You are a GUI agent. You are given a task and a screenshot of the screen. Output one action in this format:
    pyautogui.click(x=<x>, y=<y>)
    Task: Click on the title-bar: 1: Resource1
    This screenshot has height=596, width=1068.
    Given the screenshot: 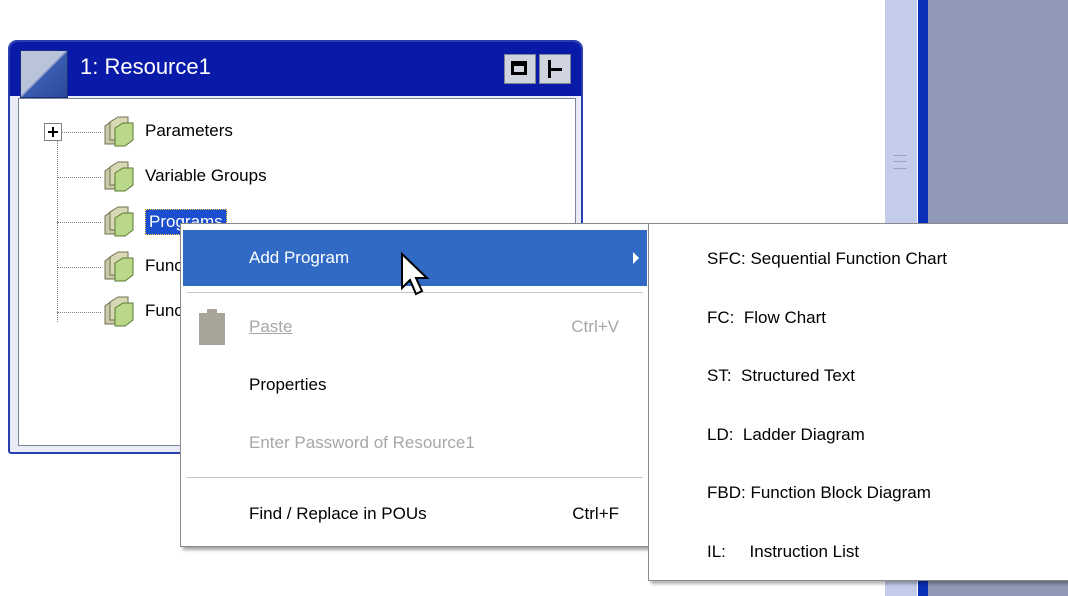 What is the action you would take?
    pyautogui.click(x=295, y=70)
    